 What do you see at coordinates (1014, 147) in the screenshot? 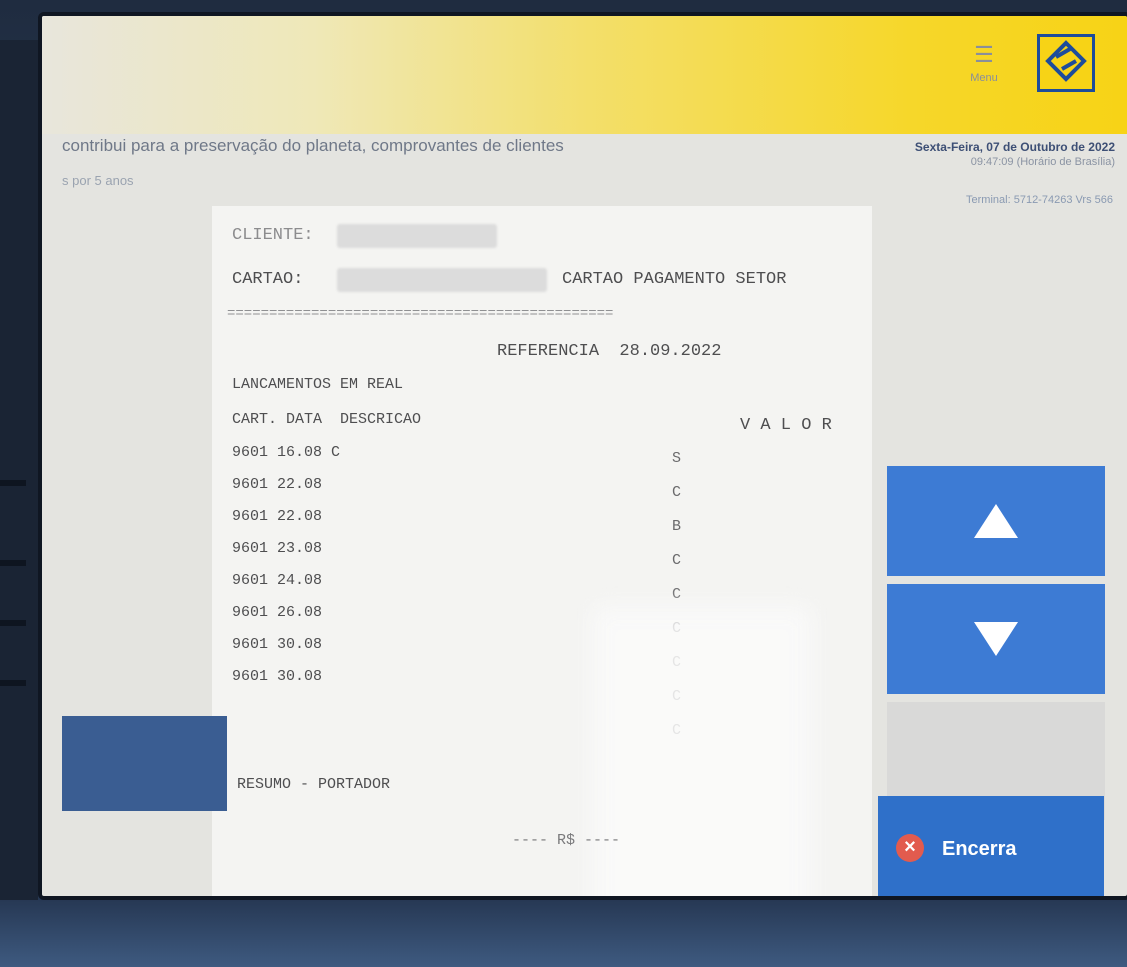
I see `current-date: Sexta-Feira, 07 de Outubro de 2022` at bounding box center [1014, 147].